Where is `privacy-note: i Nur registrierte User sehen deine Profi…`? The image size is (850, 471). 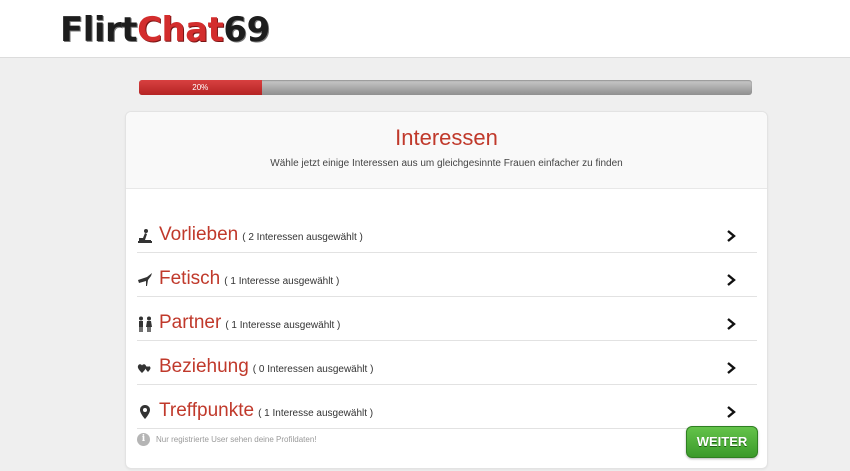 privacy-note: i Nur registrierte User sehen deine Profi… is located at coordinates (227, 440).